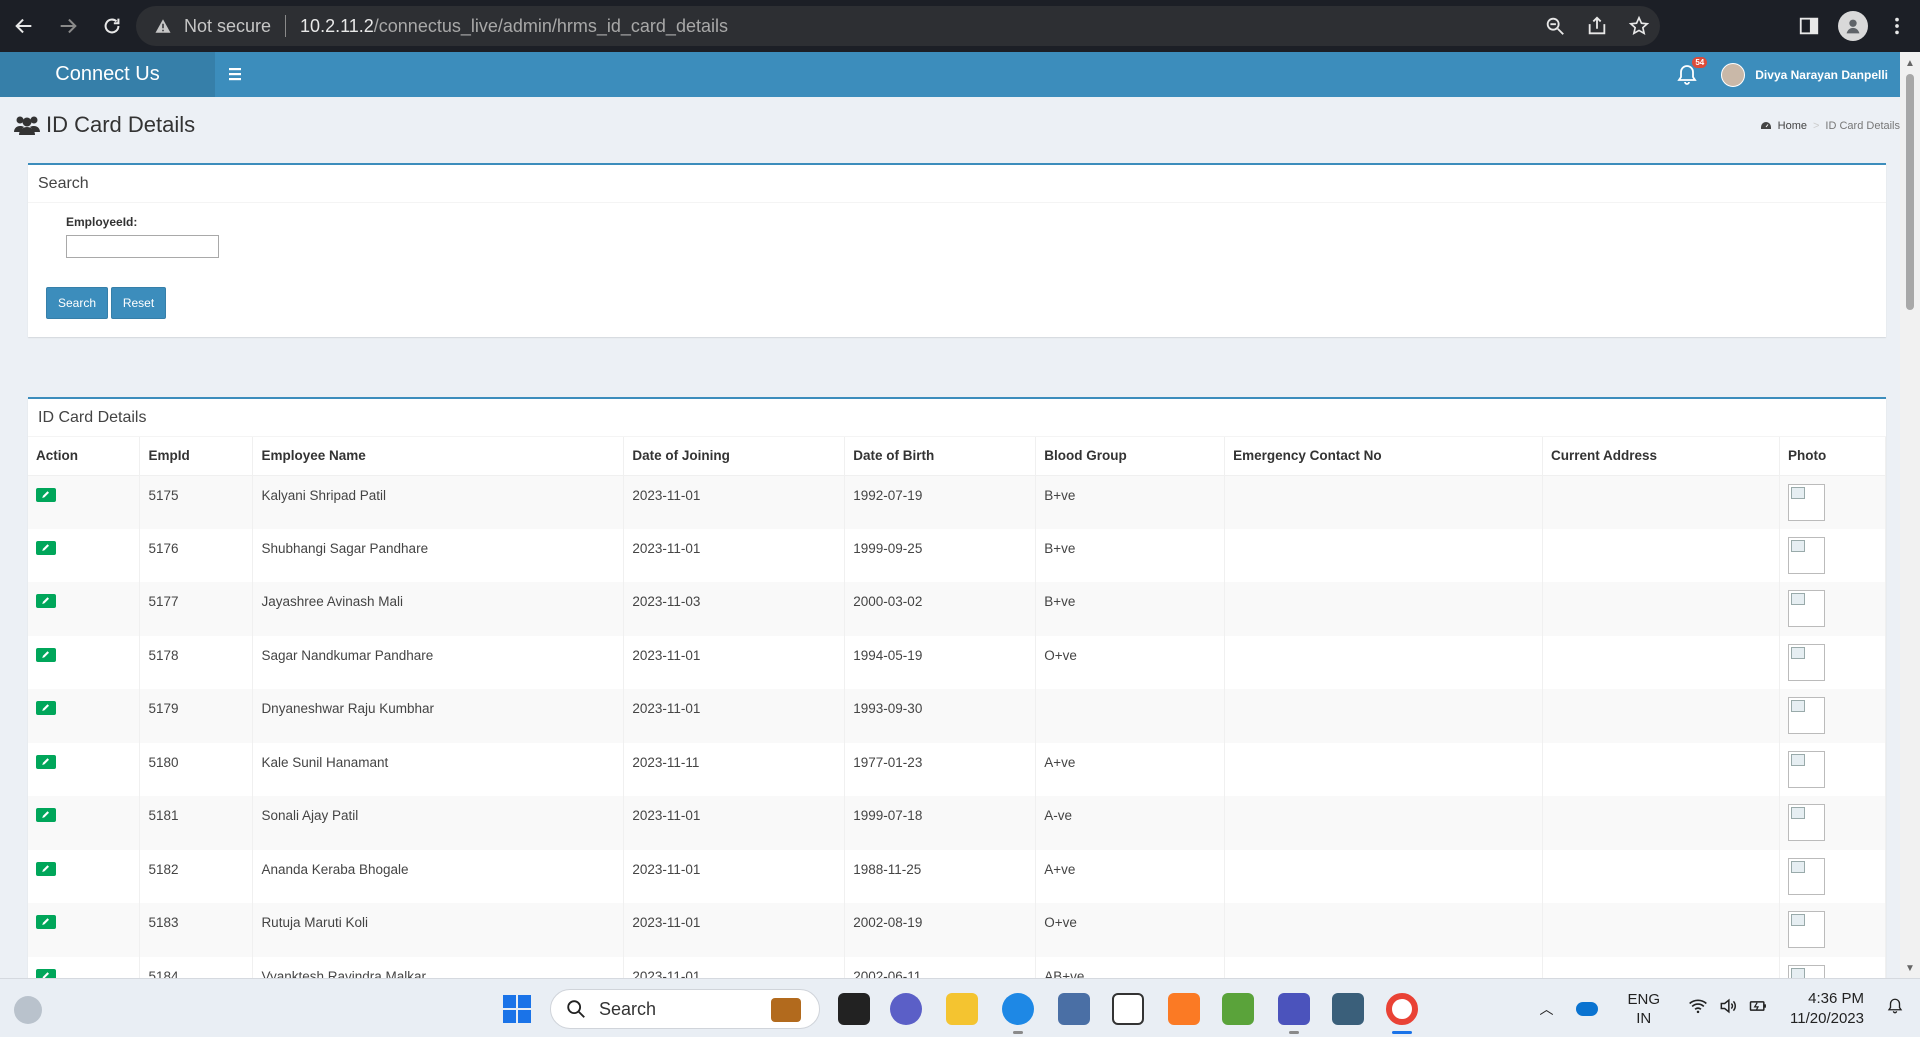 The height and width of the screenshot is (1037, 1920). Describe the element at coordinates (84, 456) in the screenshot. I see `column-header-action: Action` at that location.